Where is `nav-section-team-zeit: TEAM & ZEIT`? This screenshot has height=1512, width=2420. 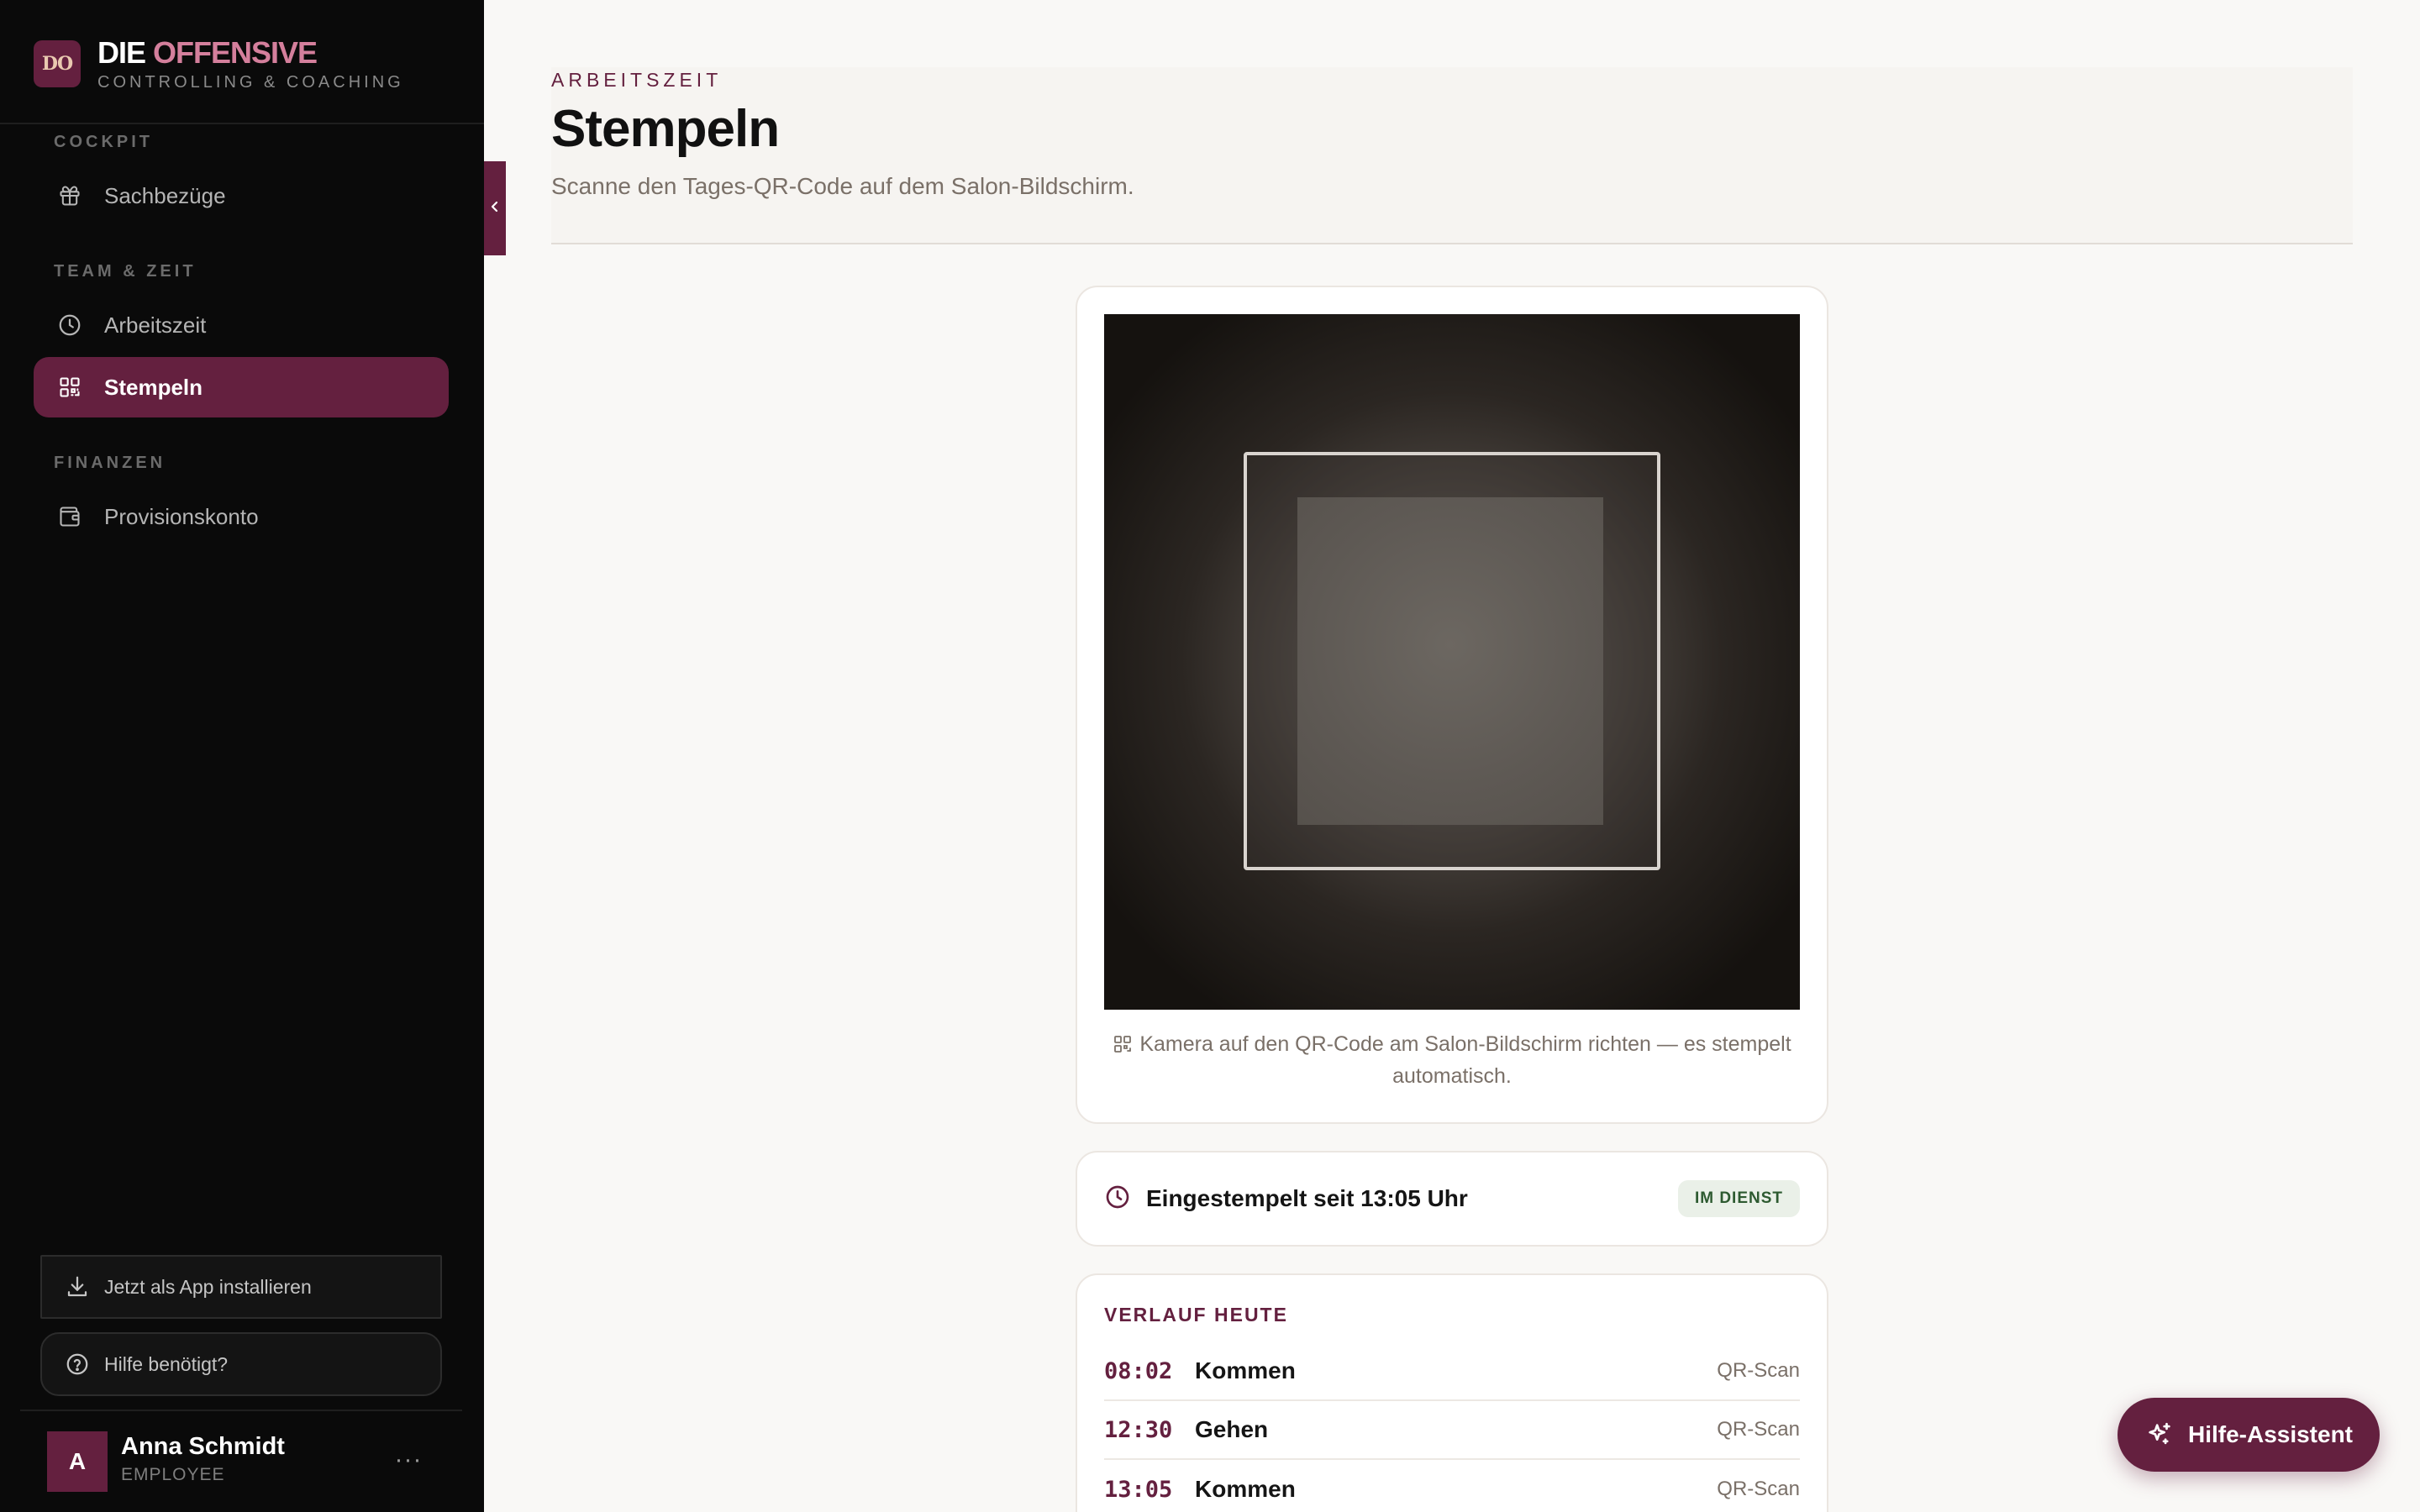
nav-section-team-zeit: TEAM & ZEIT is located at coordinates (125, 271).